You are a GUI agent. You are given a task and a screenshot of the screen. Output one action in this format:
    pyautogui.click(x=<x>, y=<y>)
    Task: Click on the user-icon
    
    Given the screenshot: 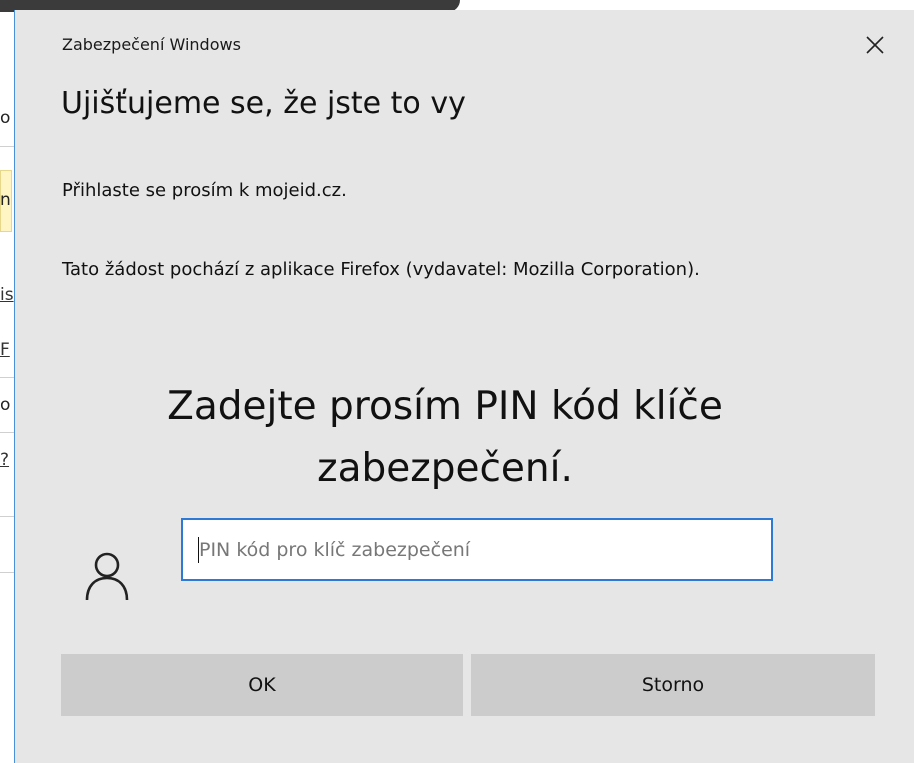 What is the action you would take?
    pyautogui.click(x=107, y=576)
    